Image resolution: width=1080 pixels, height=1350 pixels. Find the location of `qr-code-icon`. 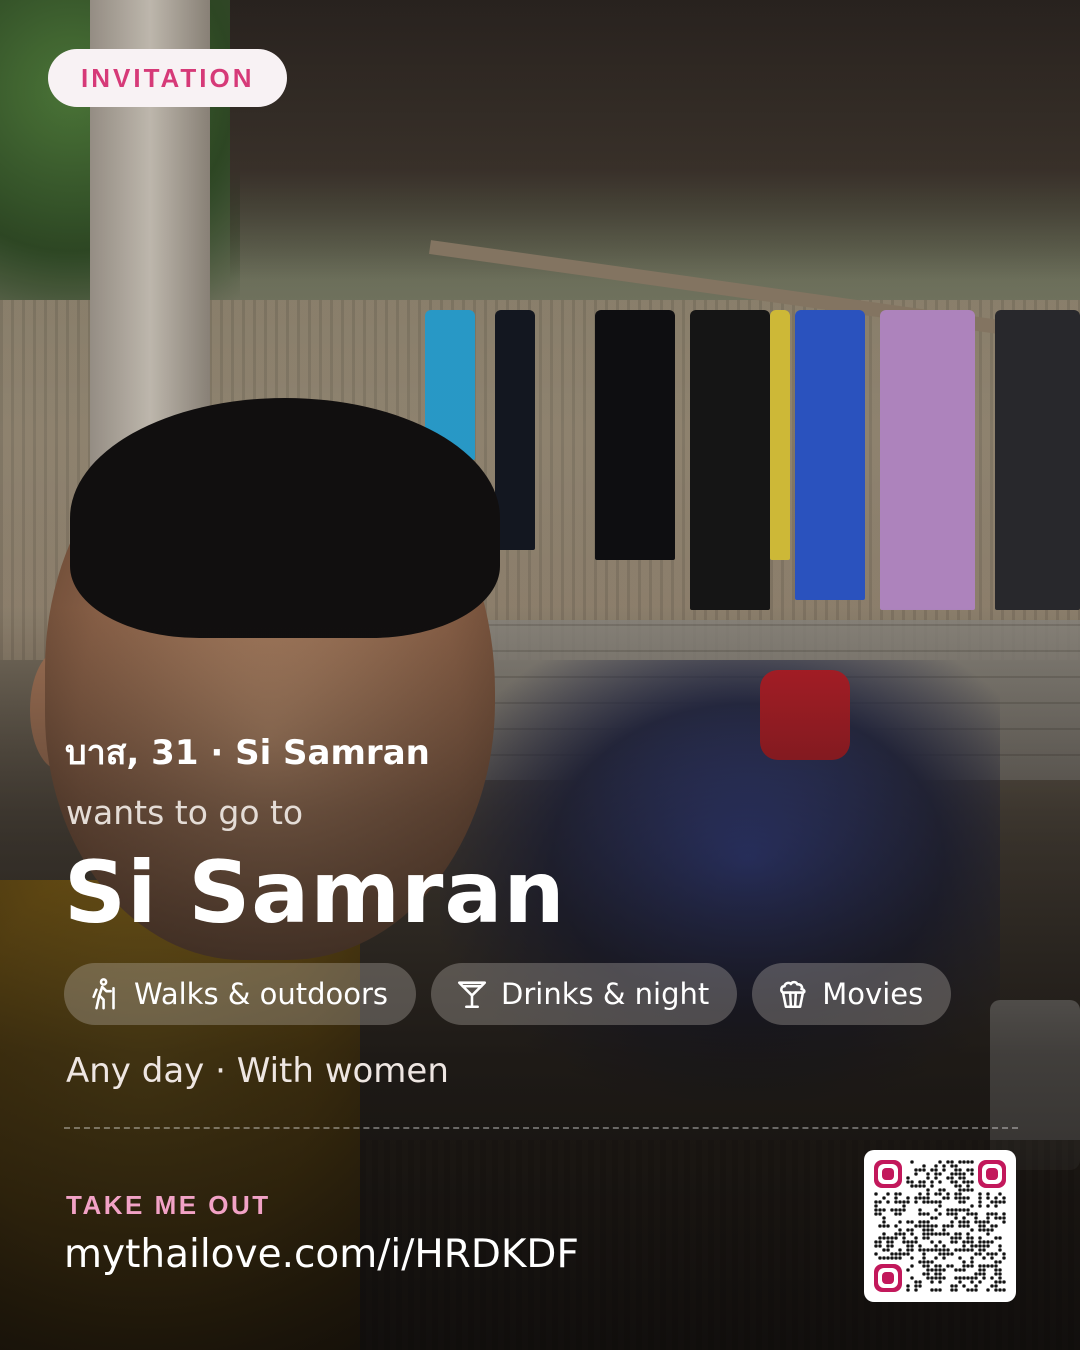

qr-code-icon is located at coordinates (940, 1226).